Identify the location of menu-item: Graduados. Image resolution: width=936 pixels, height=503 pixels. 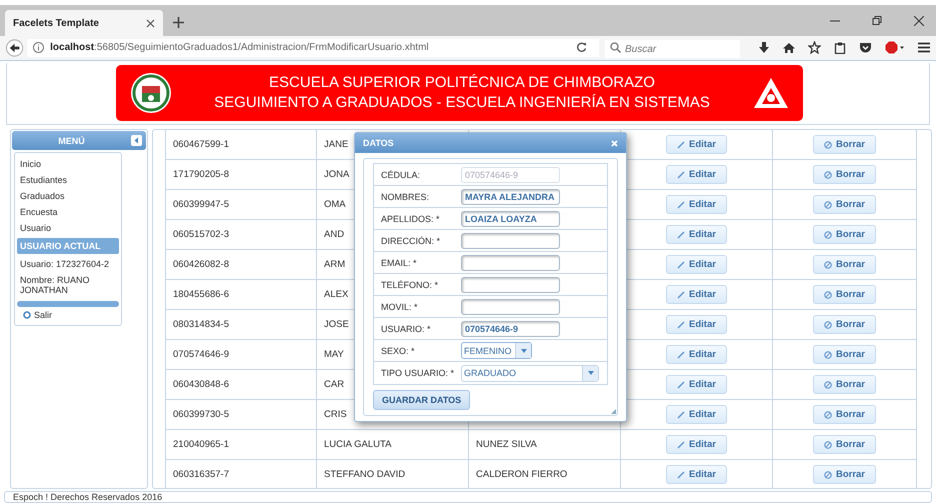
(70, 196).